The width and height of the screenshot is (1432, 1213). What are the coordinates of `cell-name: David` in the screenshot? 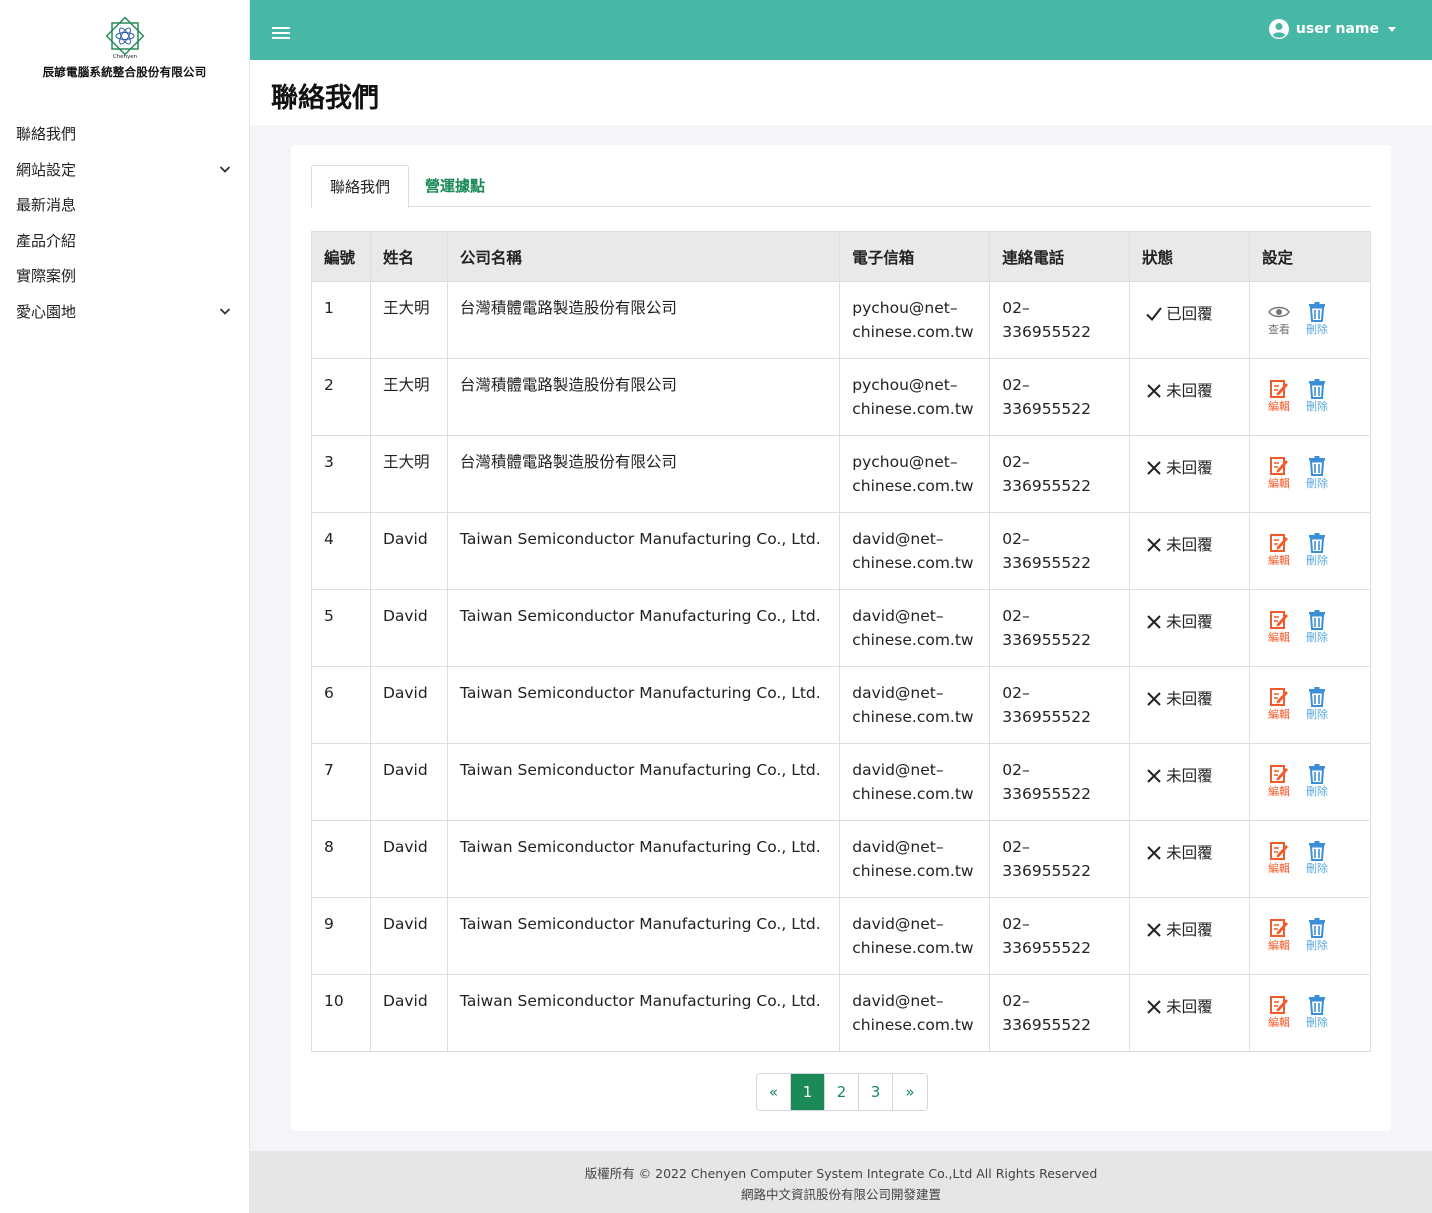 It's located at (408, 551).